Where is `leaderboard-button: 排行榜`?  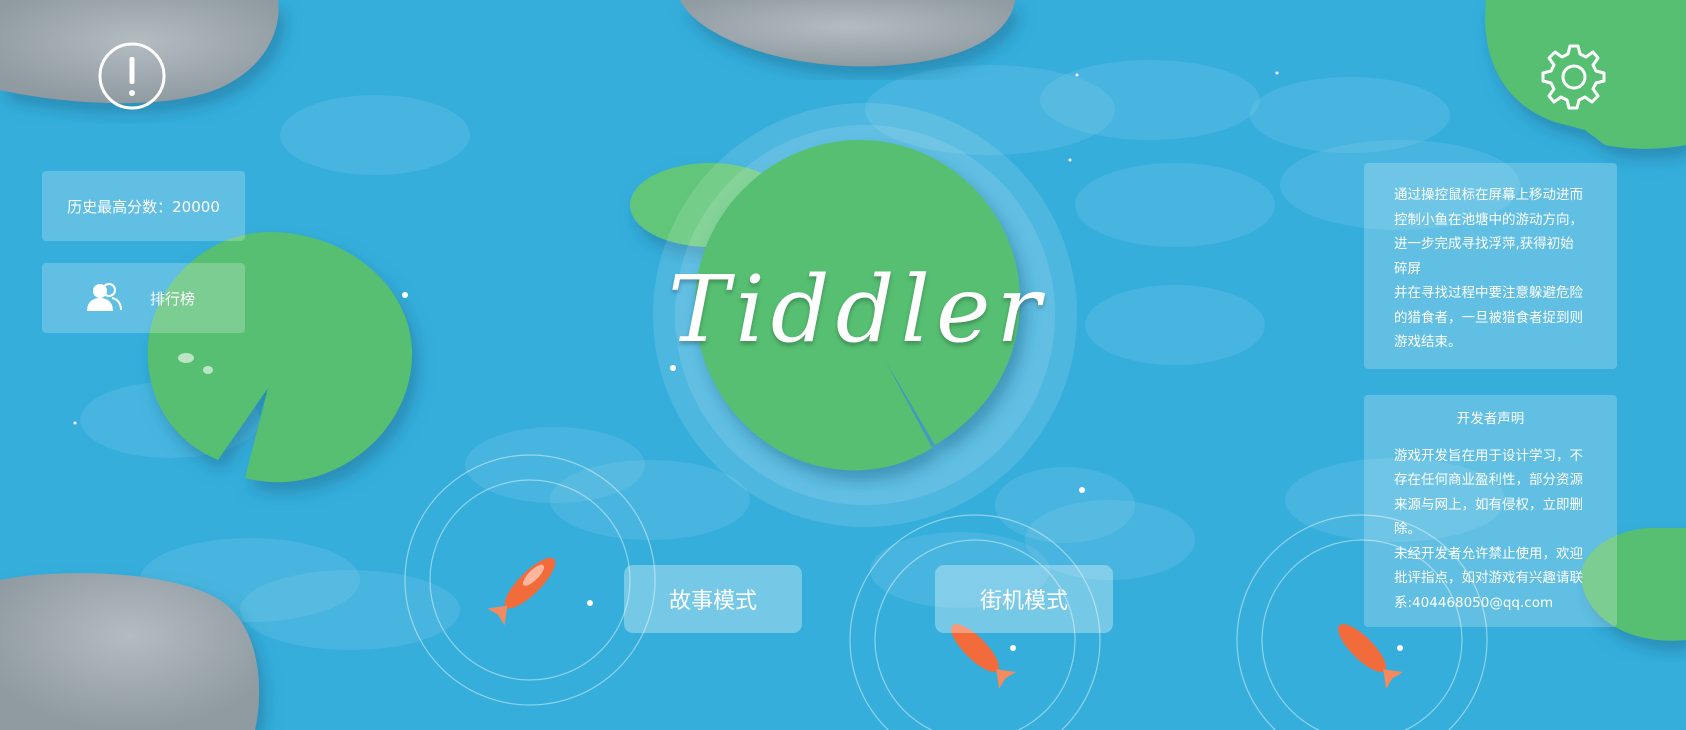
leaderboard-button: 排行榜 is located at coordinates (143, 298).